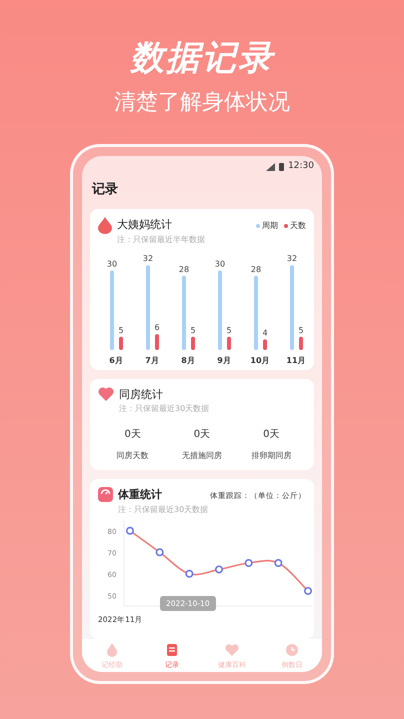  I want to click on month-axis-label: 8月, so click(188, 360).